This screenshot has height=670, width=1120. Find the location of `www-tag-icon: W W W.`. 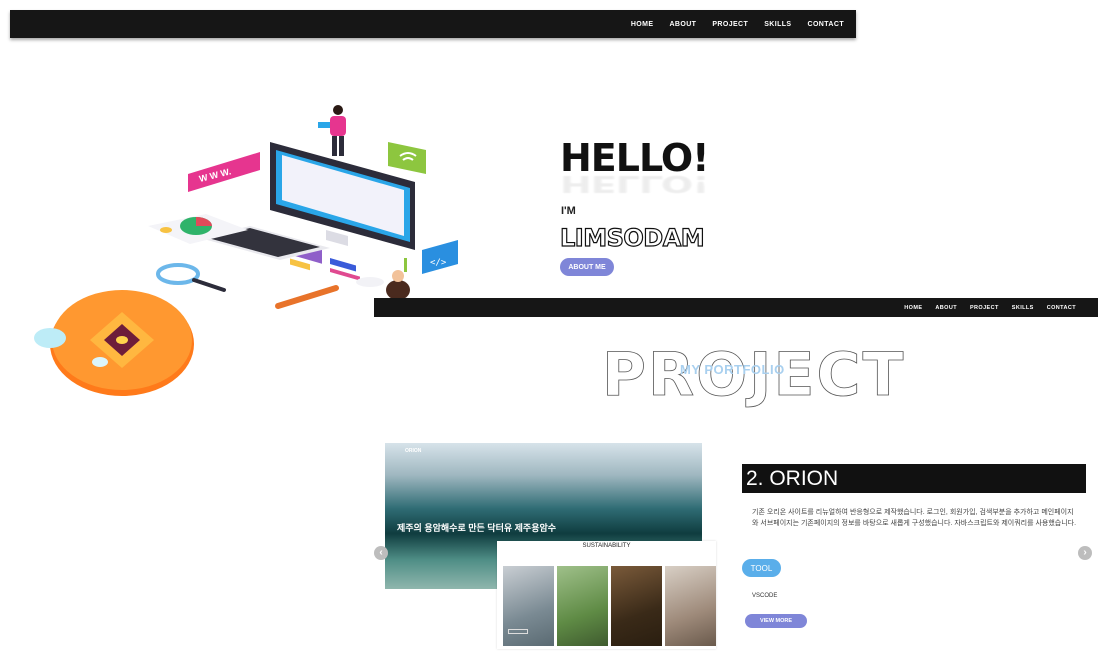

www-tag-icon: W W W. is located at coordinates (224, 172).